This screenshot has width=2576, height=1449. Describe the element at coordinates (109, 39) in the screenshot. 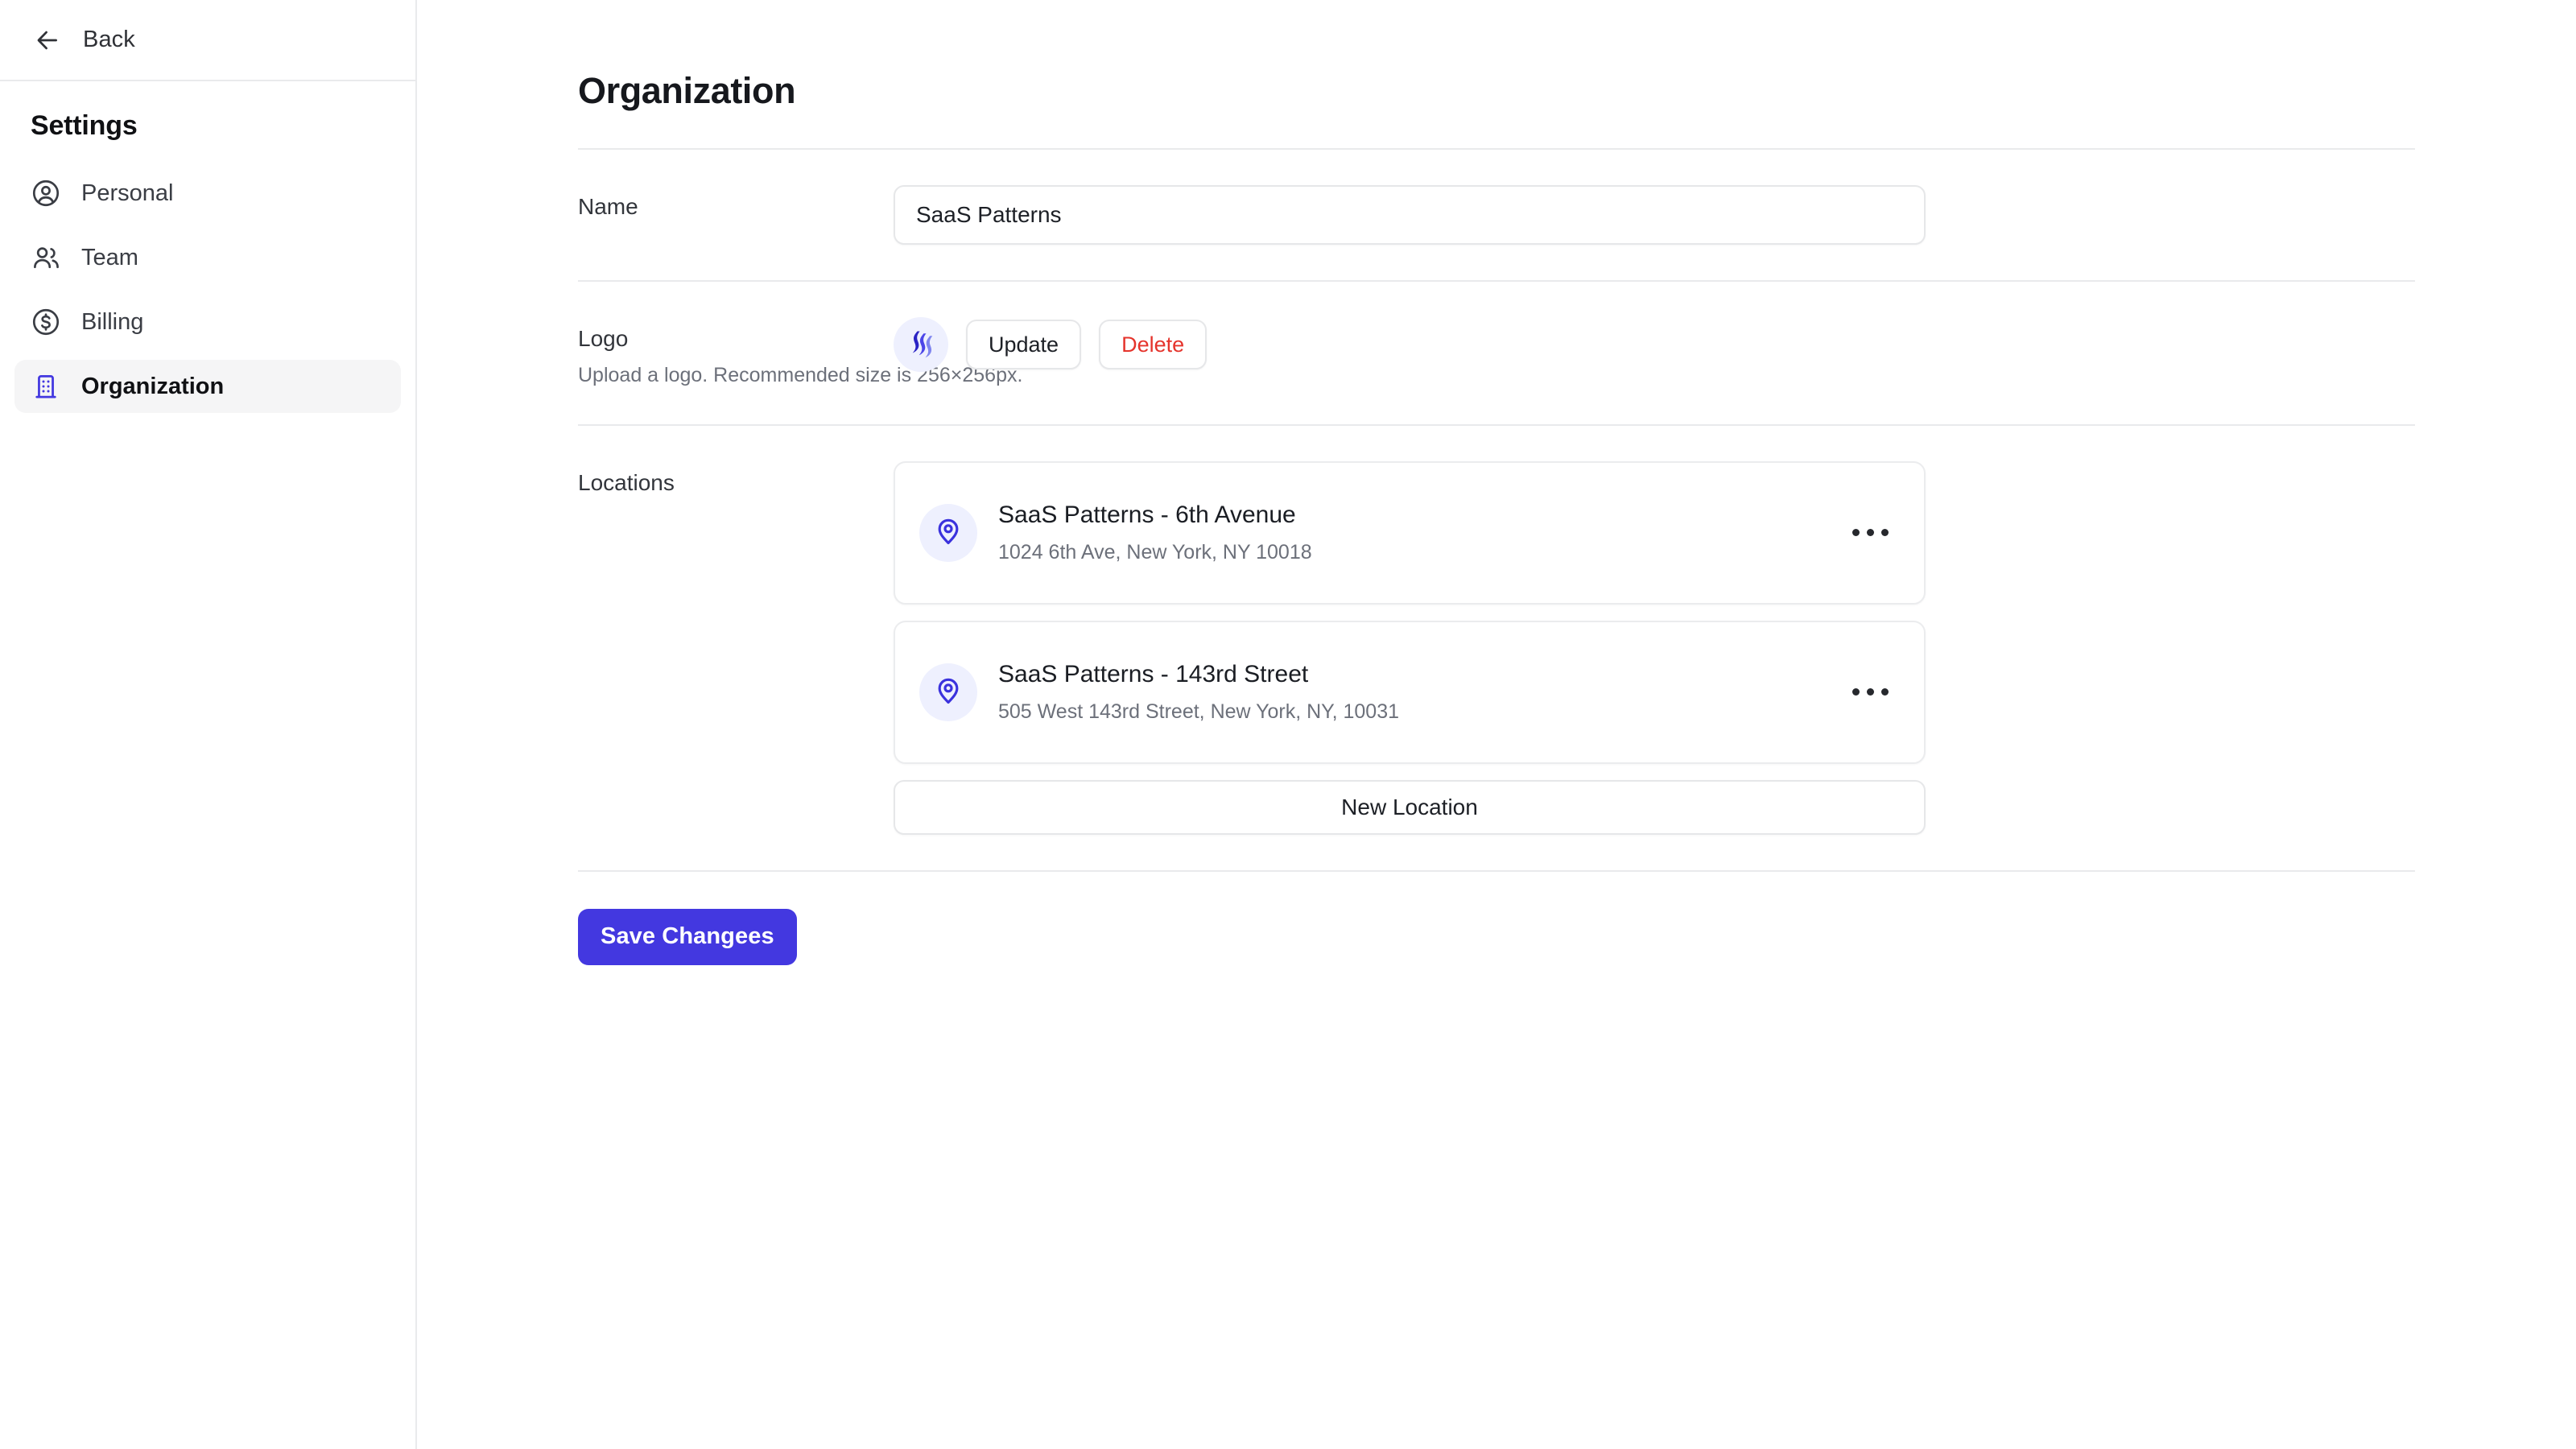

I see `back-button-label: Back` at that location.